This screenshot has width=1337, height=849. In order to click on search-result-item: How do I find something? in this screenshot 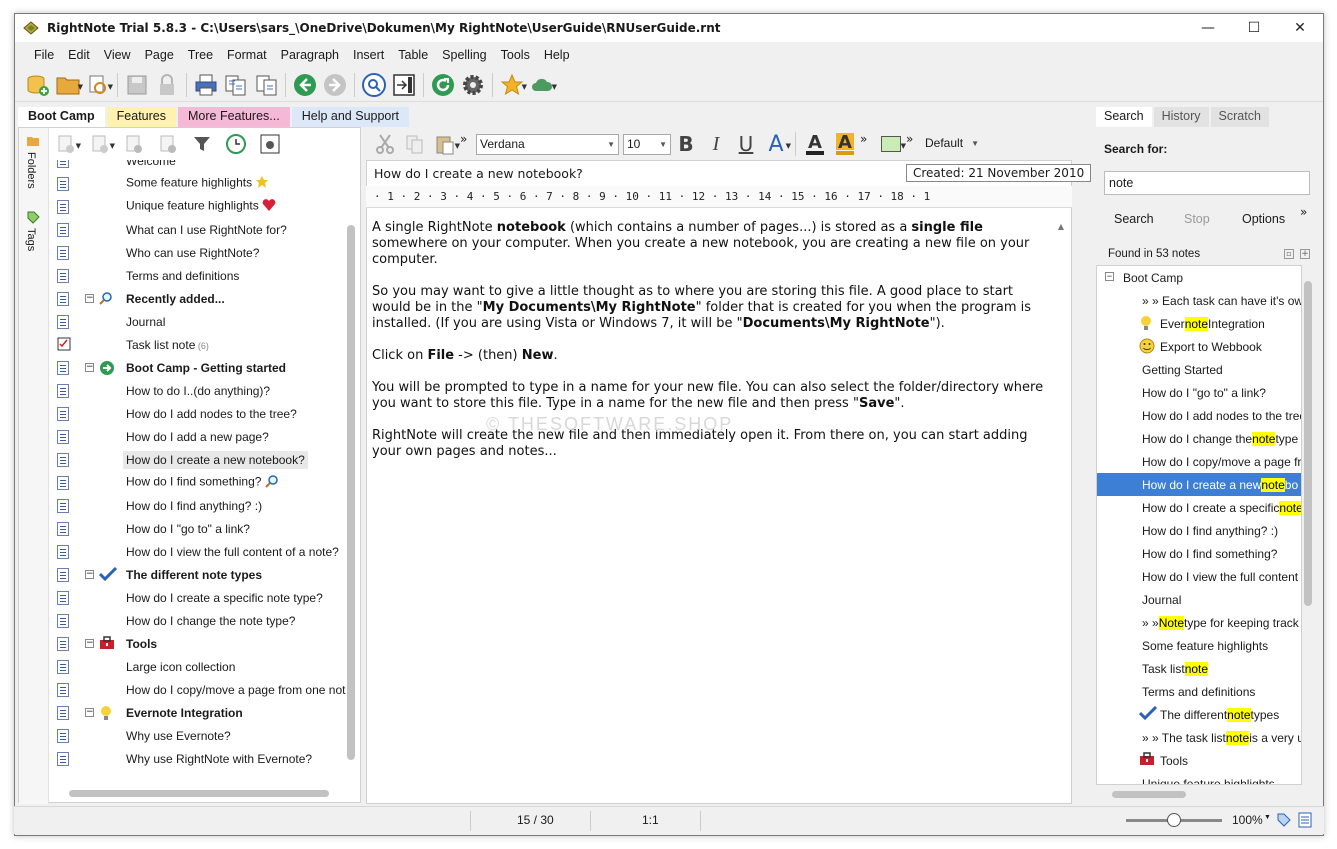, I will do `click(1199, 553)`.